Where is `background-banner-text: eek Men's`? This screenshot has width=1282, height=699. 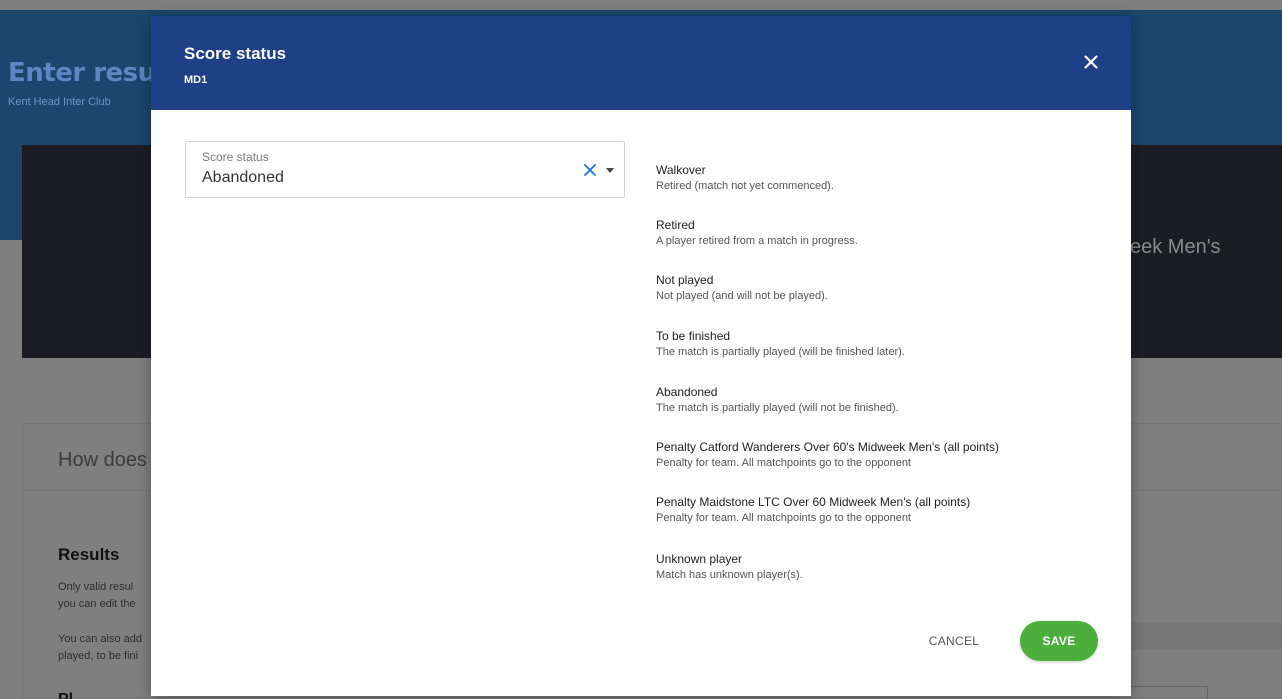
background-banner-text: eek Men's is located at coordinates (1175, 247).